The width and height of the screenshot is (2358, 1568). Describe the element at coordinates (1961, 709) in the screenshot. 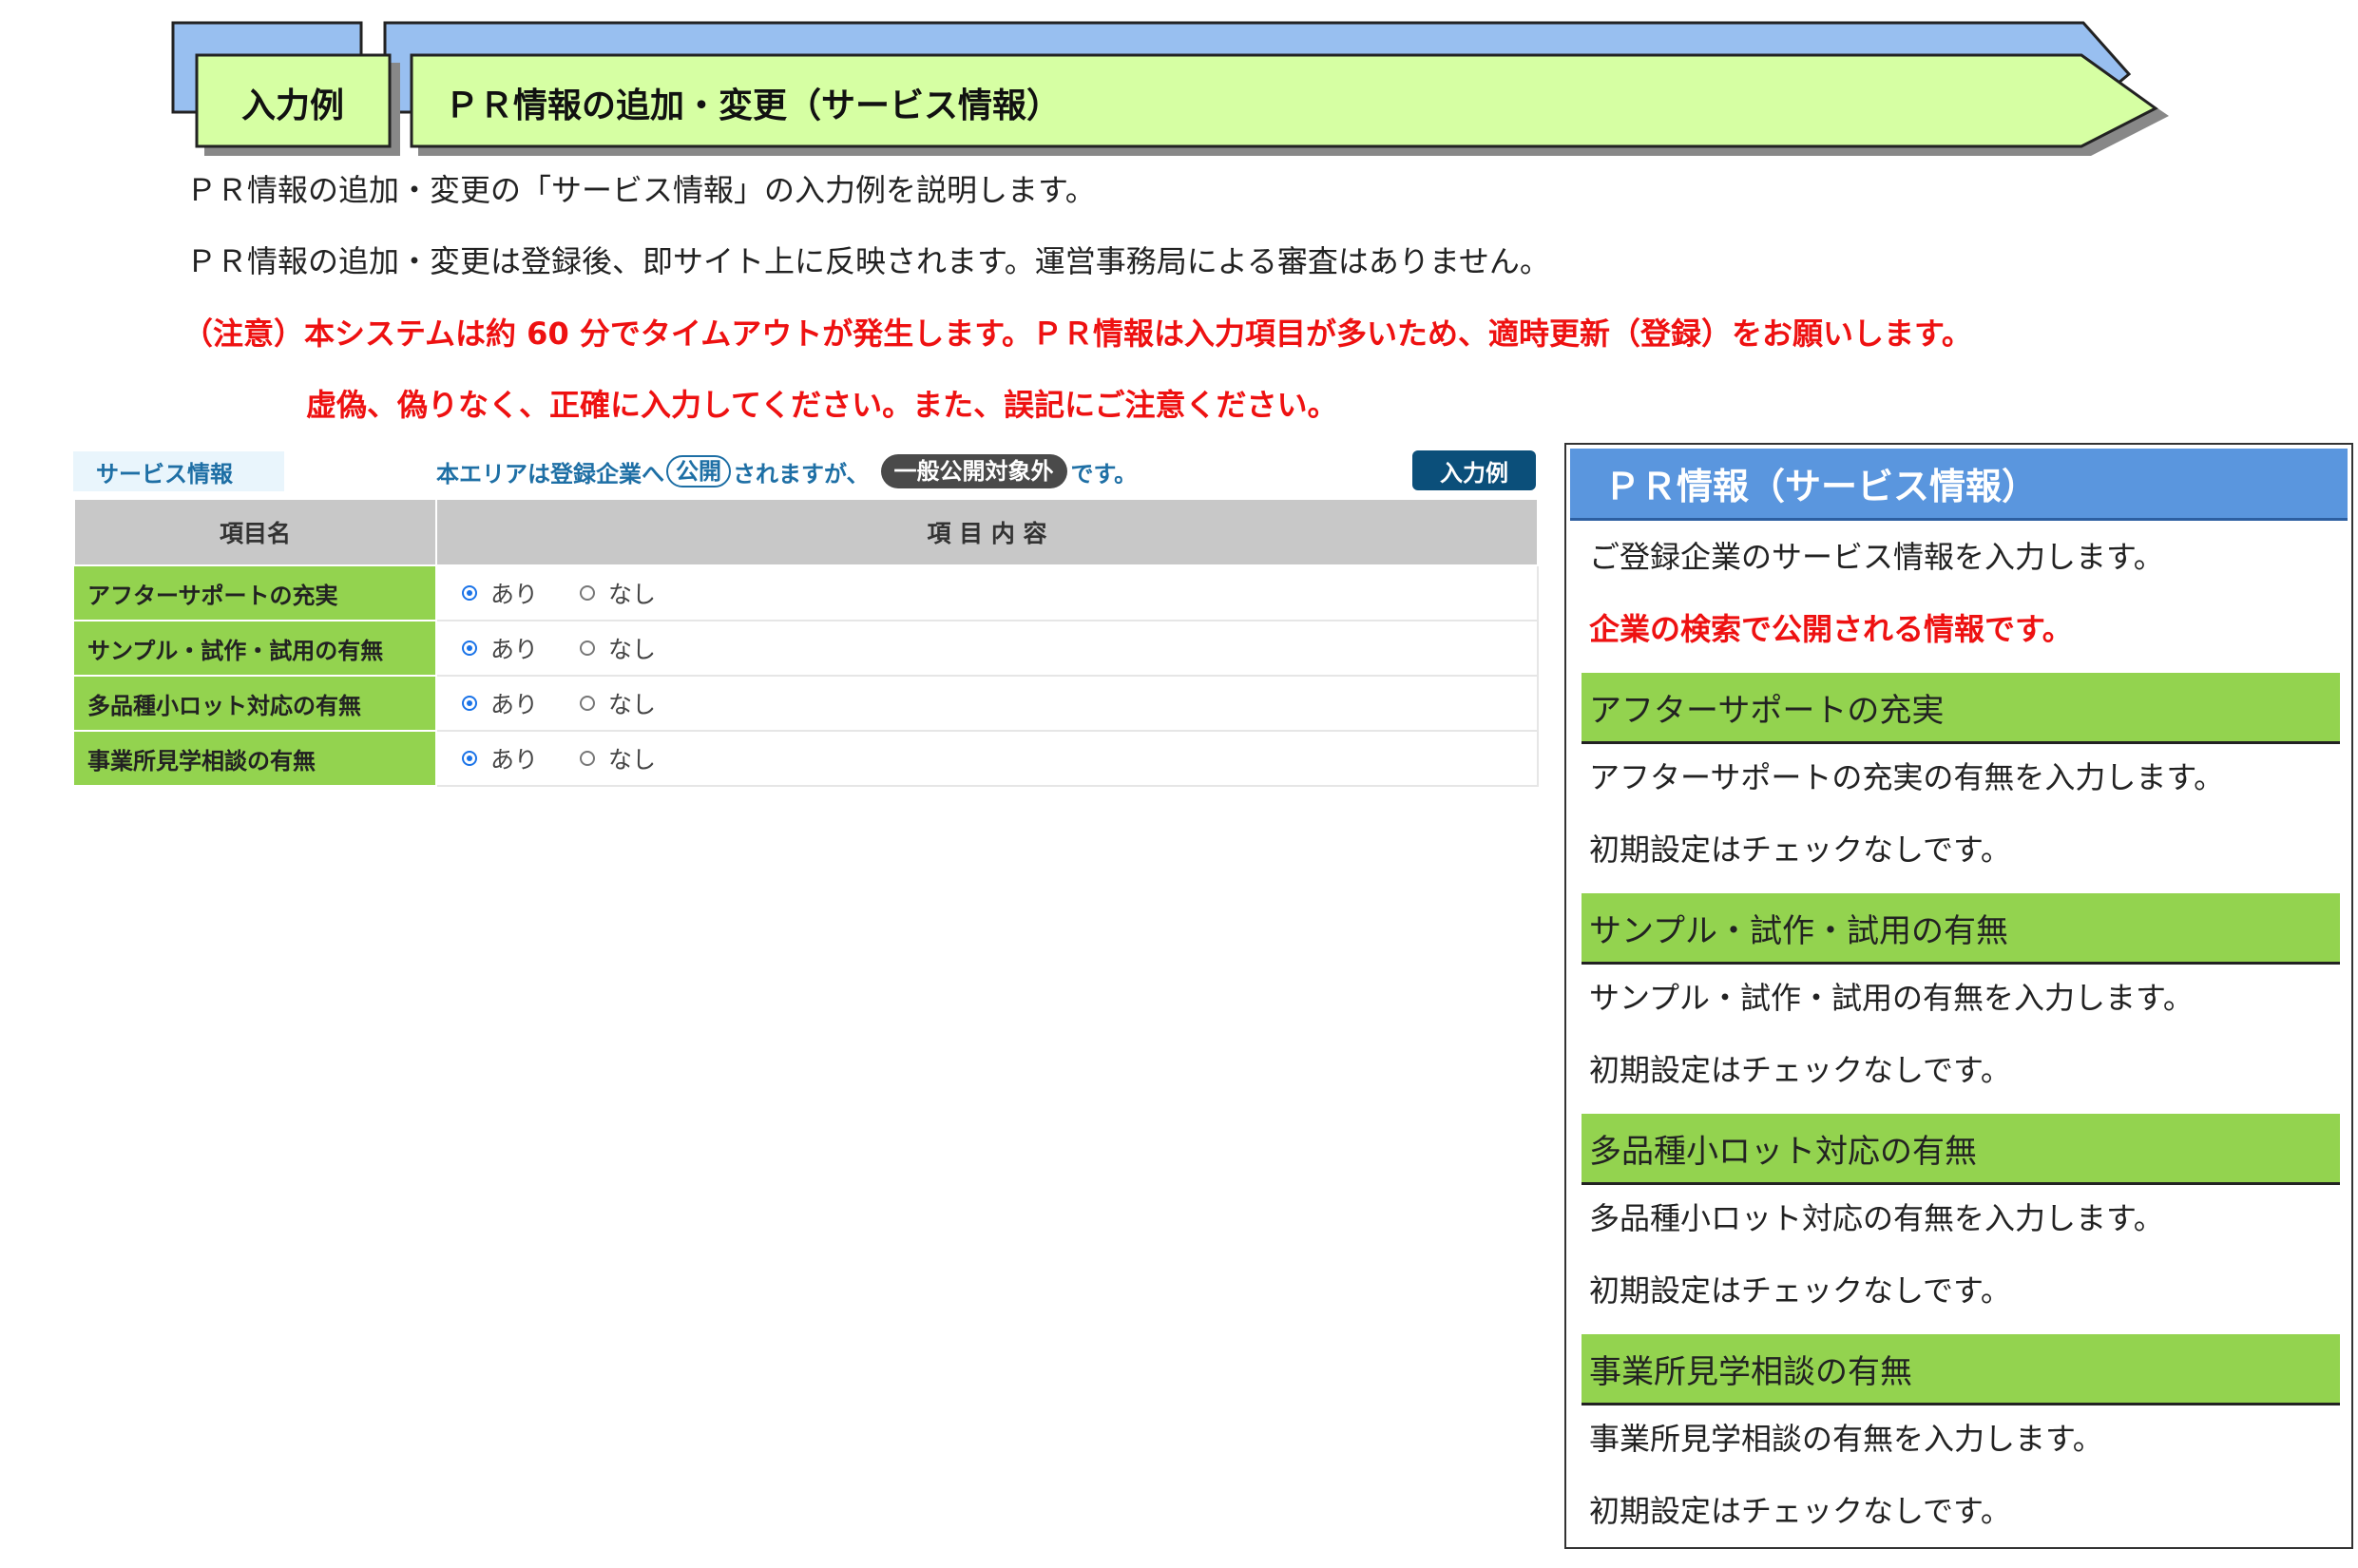

I see `panel-heading-after-support: アフターサポートの充実` at that location.